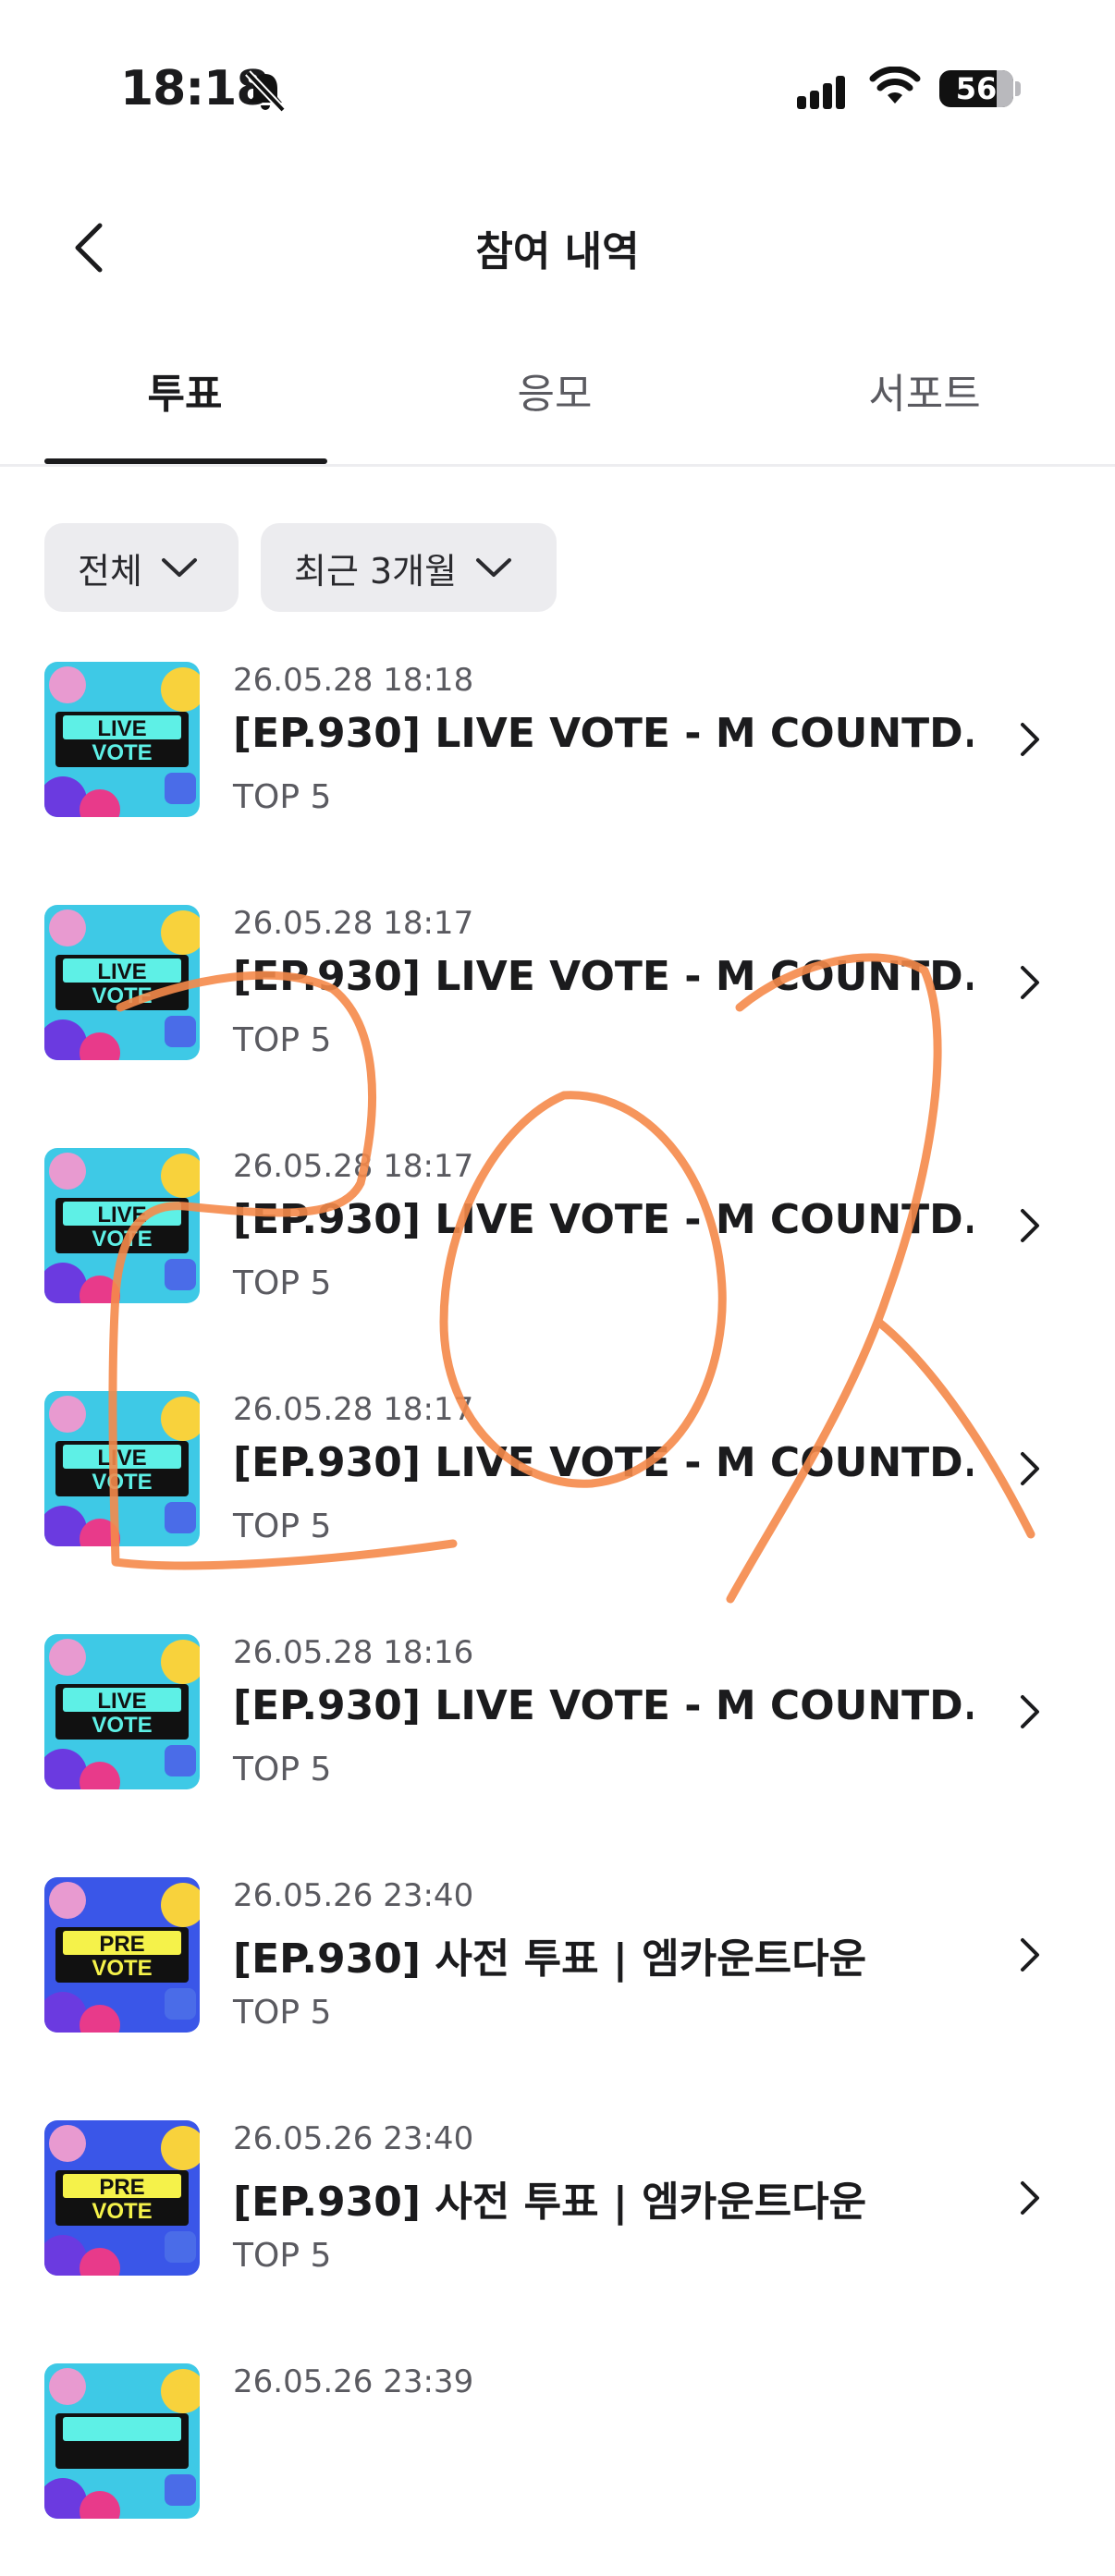 The height and width of the screenshot is (2576, 1115). I want to click on battery-level: 56, so click(977, 88).